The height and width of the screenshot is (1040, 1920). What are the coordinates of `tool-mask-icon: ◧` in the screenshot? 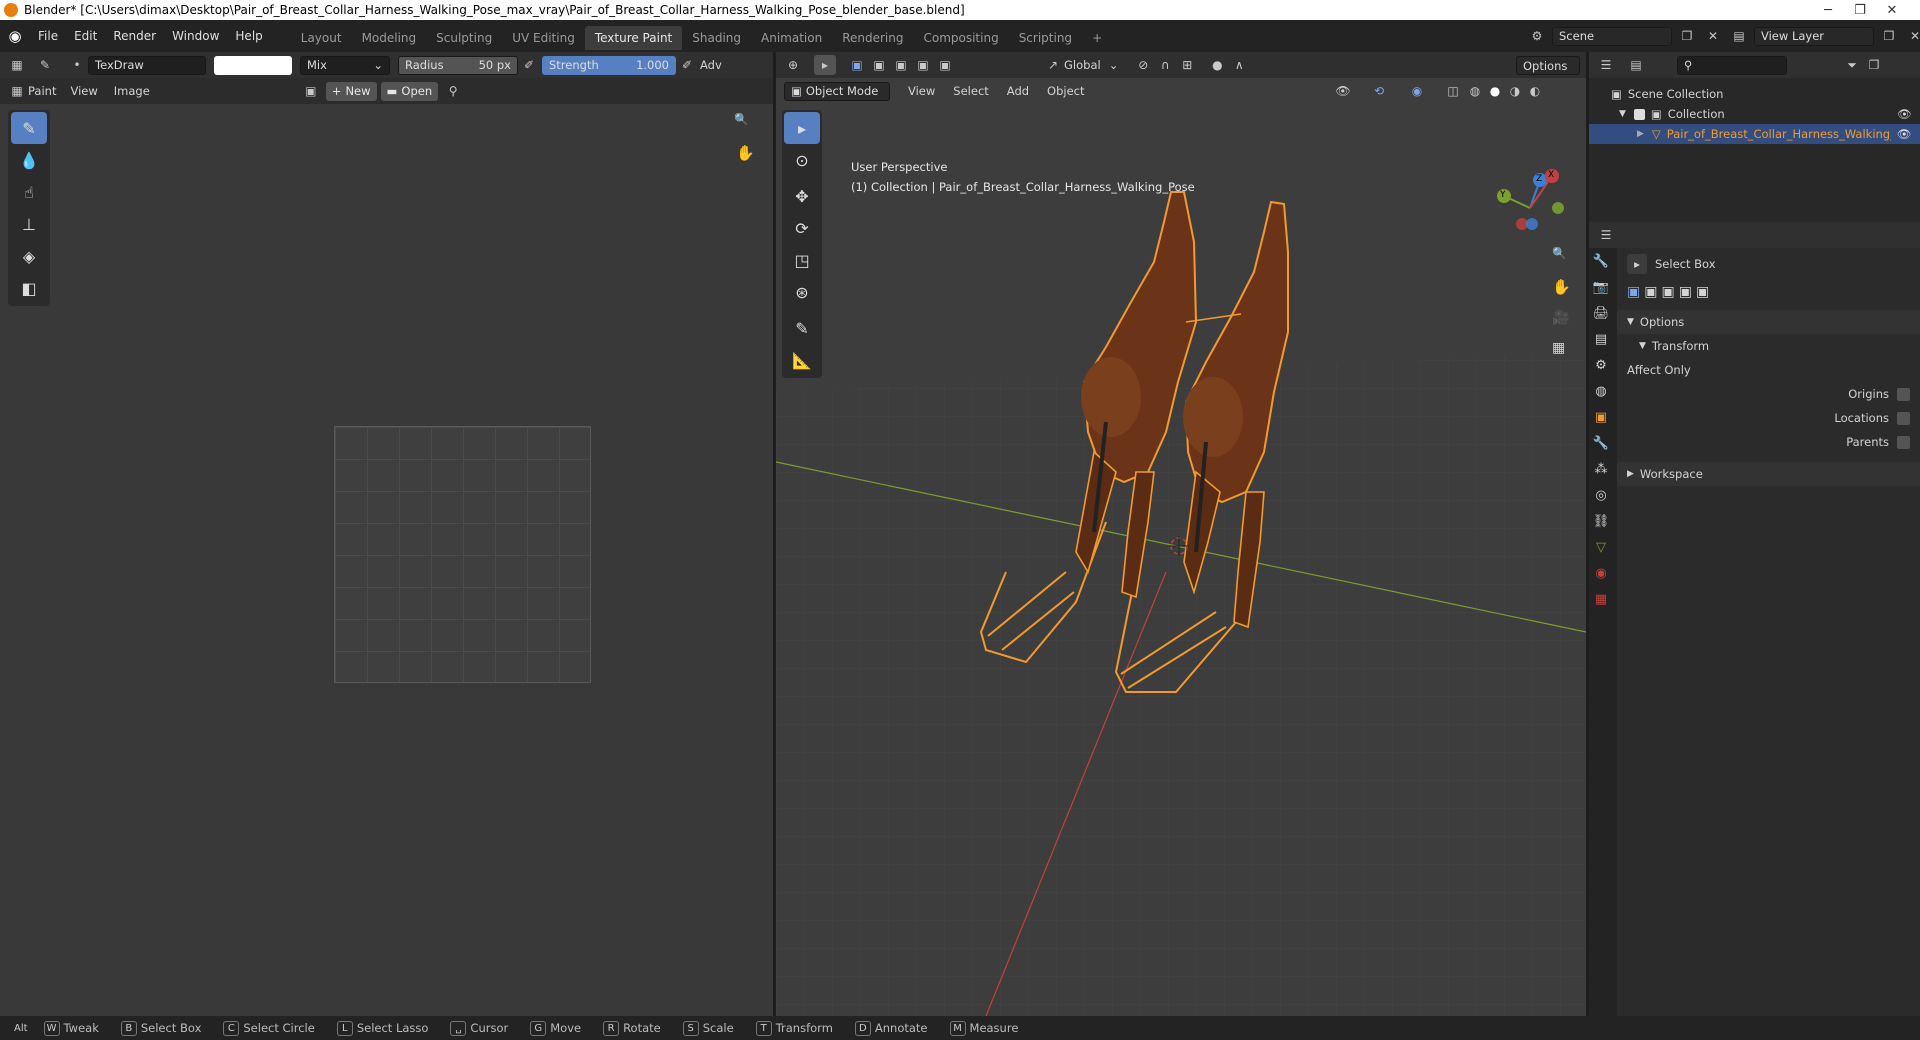 It's located at (29, 288).